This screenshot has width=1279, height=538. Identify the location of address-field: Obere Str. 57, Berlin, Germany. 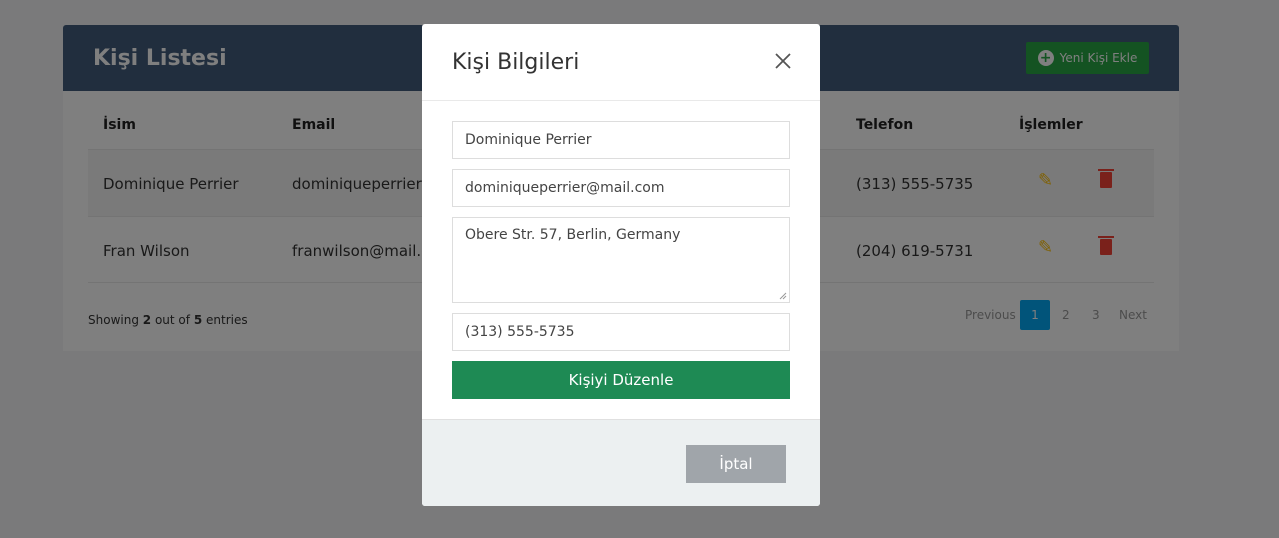
(621, 260).